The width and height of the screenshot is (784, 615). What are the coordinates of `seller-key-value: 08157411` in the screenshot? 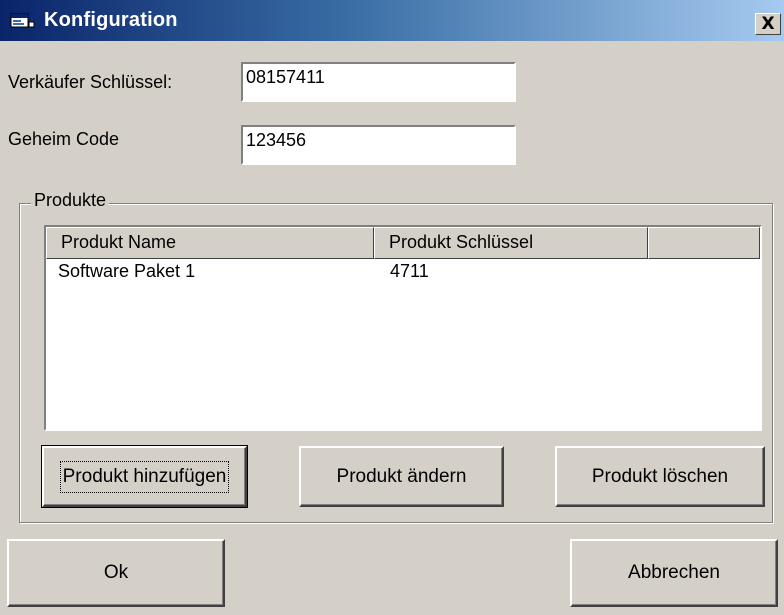 It's located at (285, 77).